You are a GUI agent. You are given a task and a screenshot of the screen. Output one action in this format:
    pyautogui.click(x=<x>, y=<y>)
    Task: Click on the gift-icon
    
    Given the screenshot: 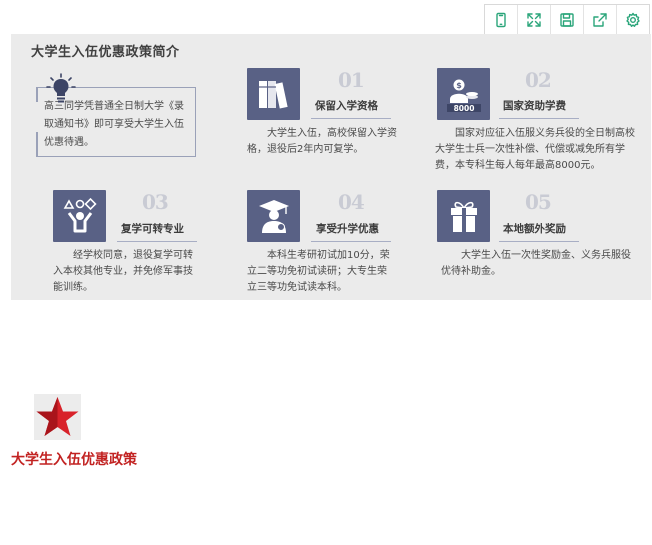 What is the action you would take?
    pyautogui.click(x=463, y=216)
    